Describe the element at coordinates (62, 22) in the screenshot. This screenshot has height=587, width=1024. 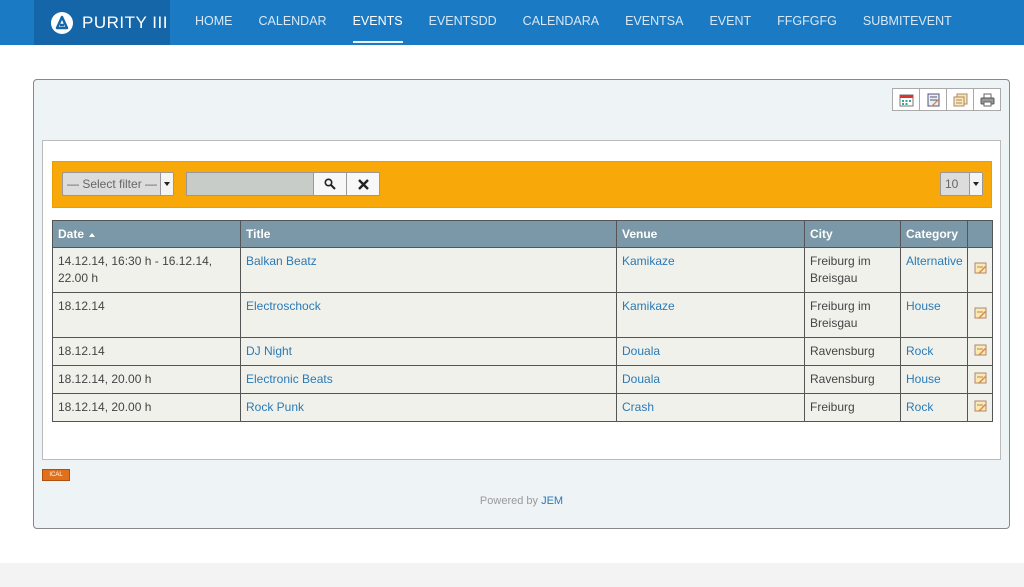
I see `purity-logo-icon` at that location.